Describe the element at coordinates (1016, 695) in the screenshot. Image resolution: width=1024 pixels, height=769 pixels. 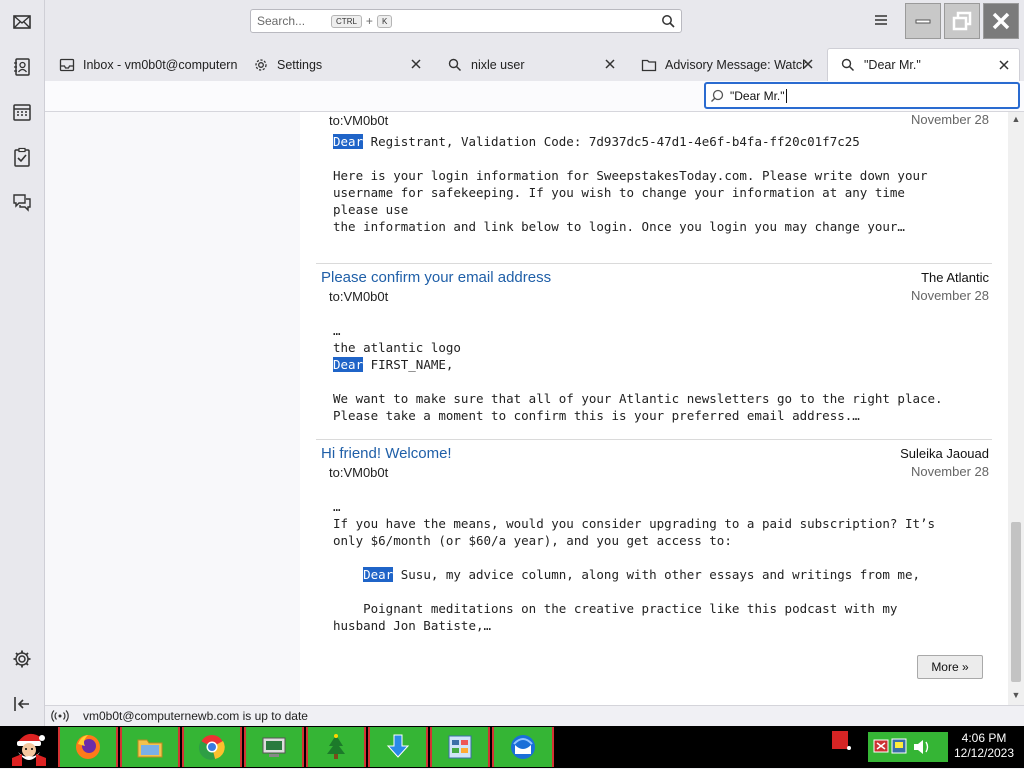
I see `scroll-down-icon: ▼` at that location.